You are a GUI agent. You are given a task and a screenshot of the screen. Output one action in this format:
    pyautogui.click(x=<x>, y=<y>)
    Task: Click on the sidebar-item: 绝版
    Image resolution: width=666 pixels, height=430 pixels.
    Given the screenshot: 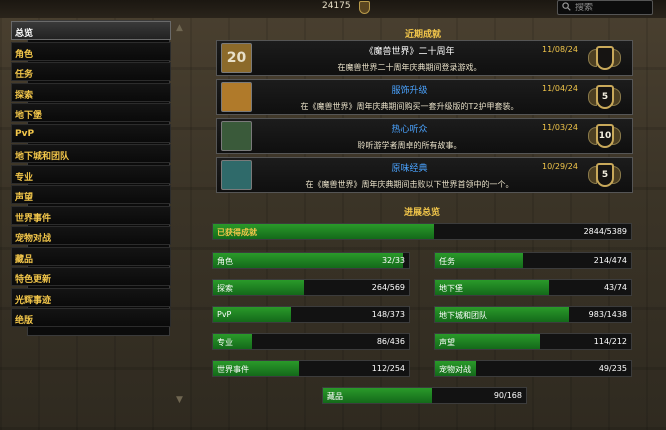 What is the action you would take?
    pyautogui.click(x=91, y=317)
    